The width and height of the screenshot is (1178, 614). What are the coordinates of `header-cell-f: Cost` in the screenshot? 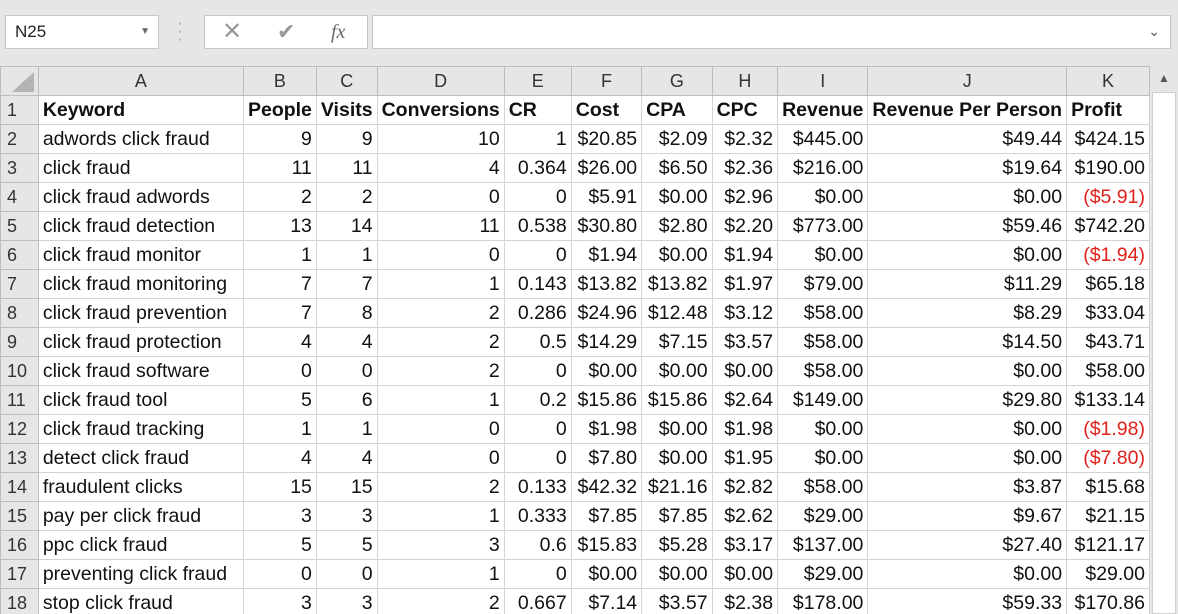 It's located at (606, 110).